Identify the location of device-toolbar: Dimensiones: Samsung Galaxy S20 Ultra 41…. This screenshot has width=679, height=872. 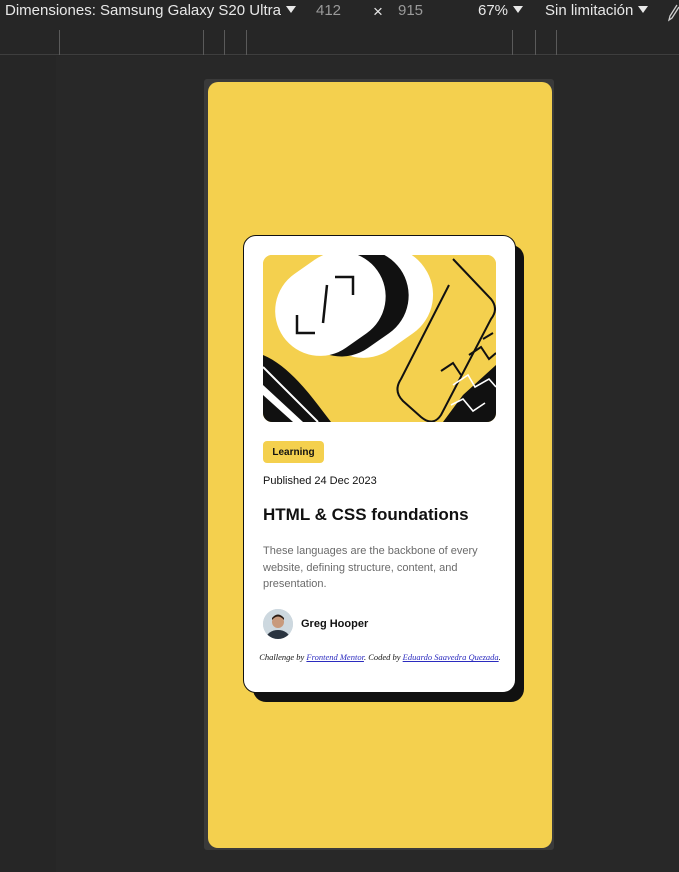
(339, 15).